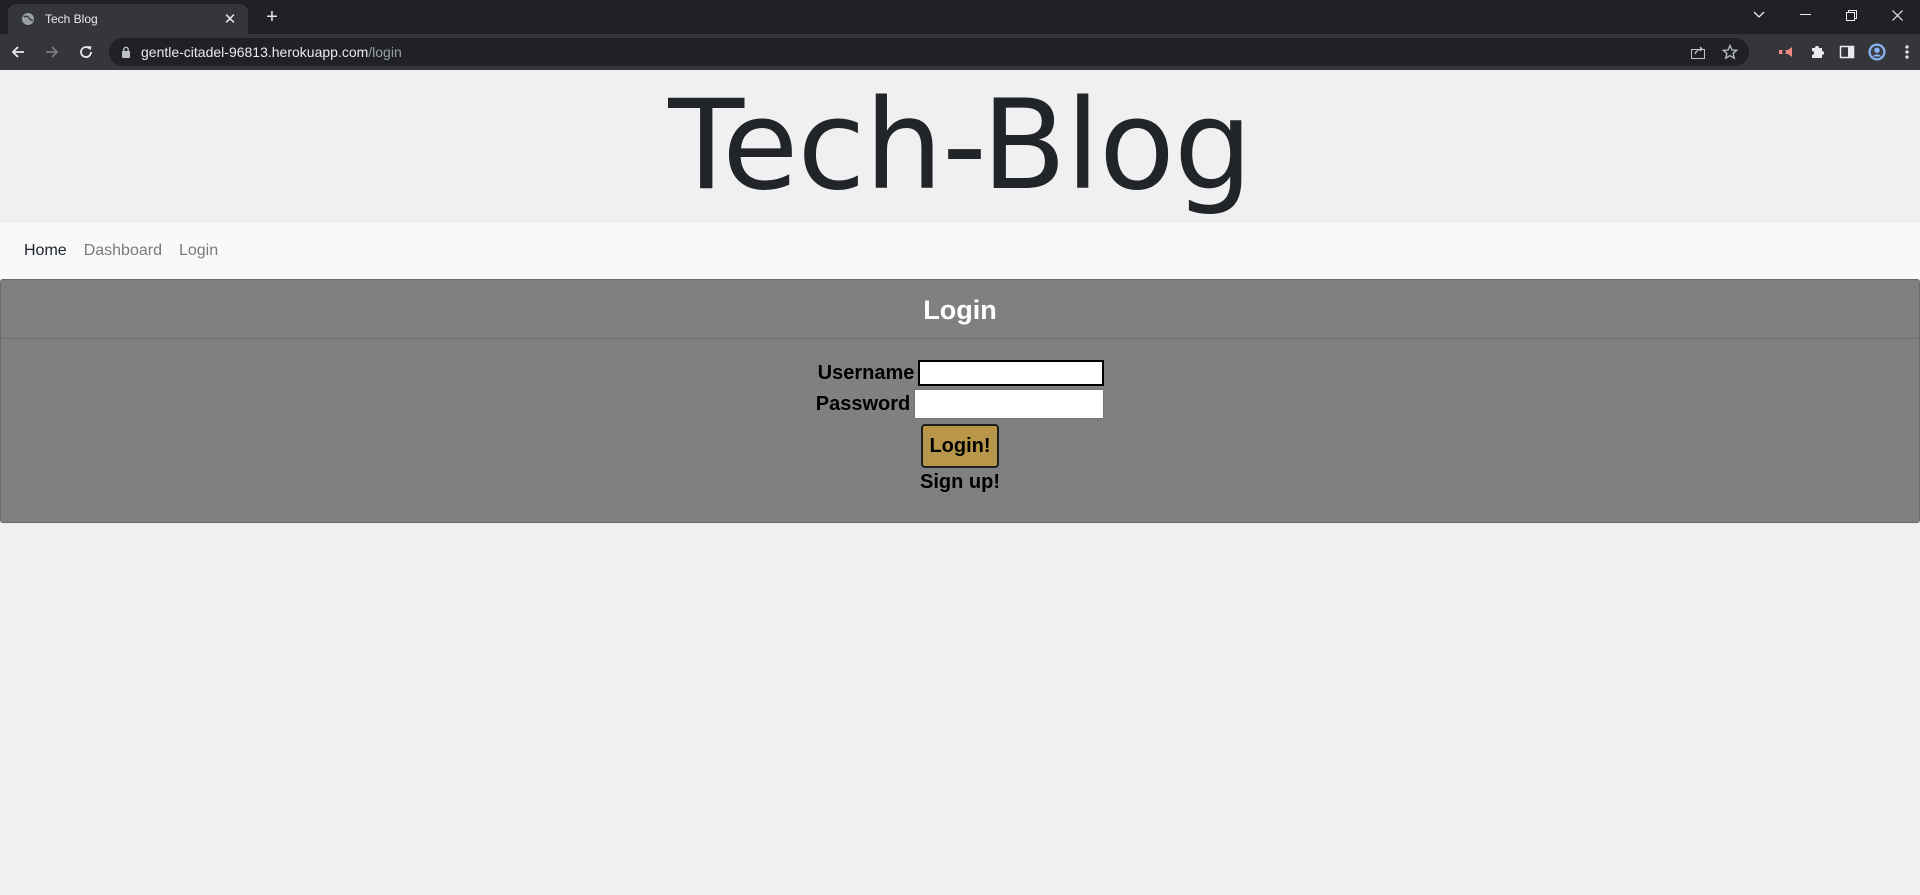 This screenshot has height=895, width=1920. I want to click on share-icon, so click(1698, 52).